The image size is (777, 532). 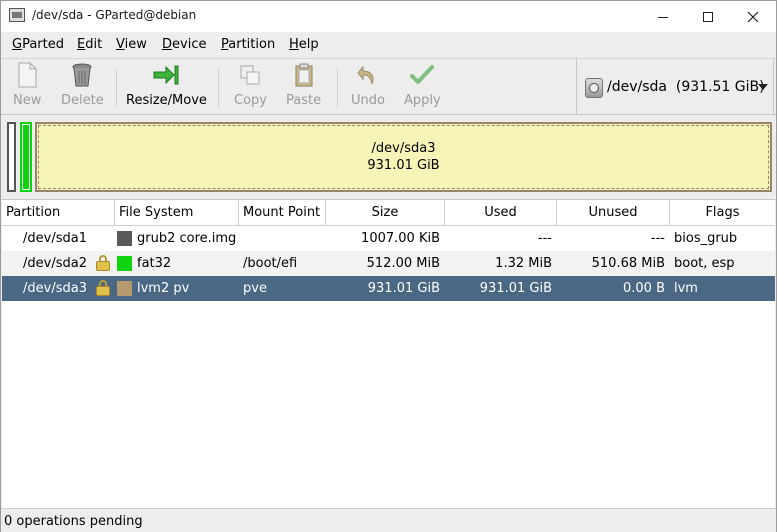 I want to click on partition-block-name: /dev/sda3, so click(x=403, y=148).